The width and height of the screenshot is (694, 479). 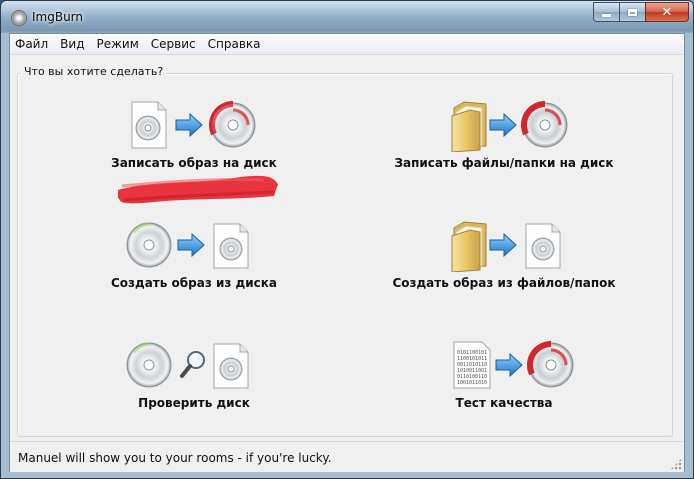 What do you see at coordinates (198, 189) in the screenshot?
I see `redaction-scribble` at bounding box center [198, 189].